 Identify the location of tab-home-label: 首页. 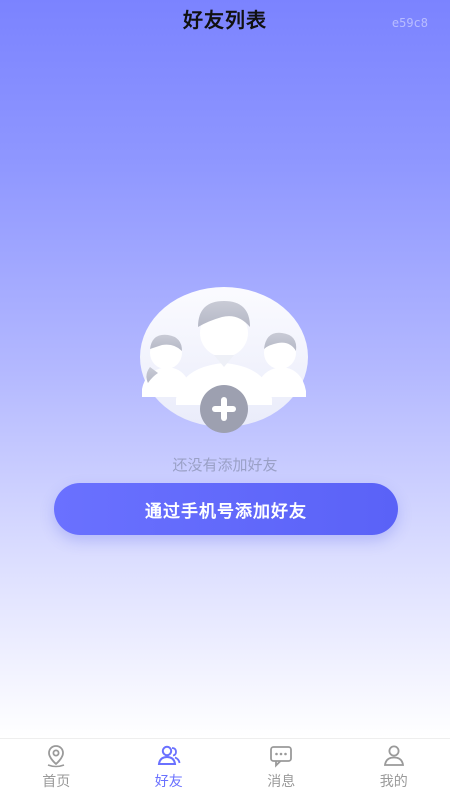
(56, 781).